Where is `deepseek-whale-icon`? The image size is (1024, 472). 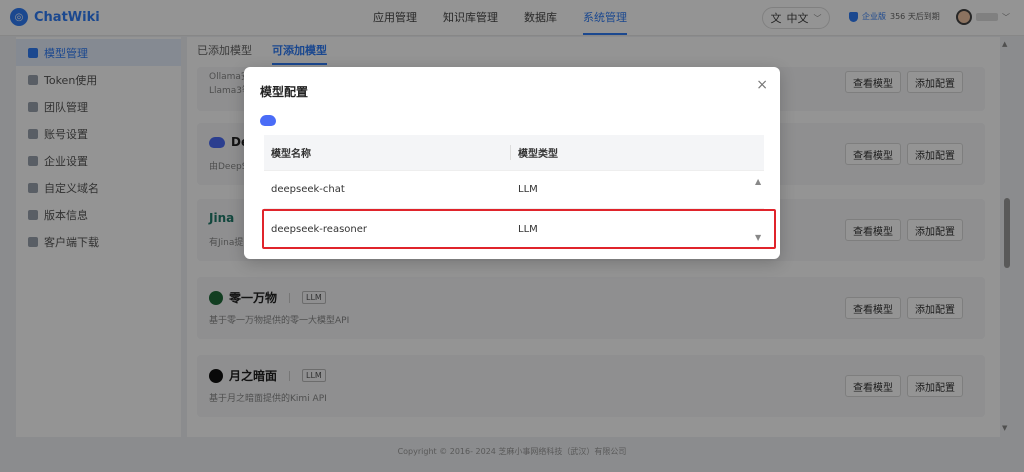
deepseek-whale-icon is located at coordinates (268, 120).